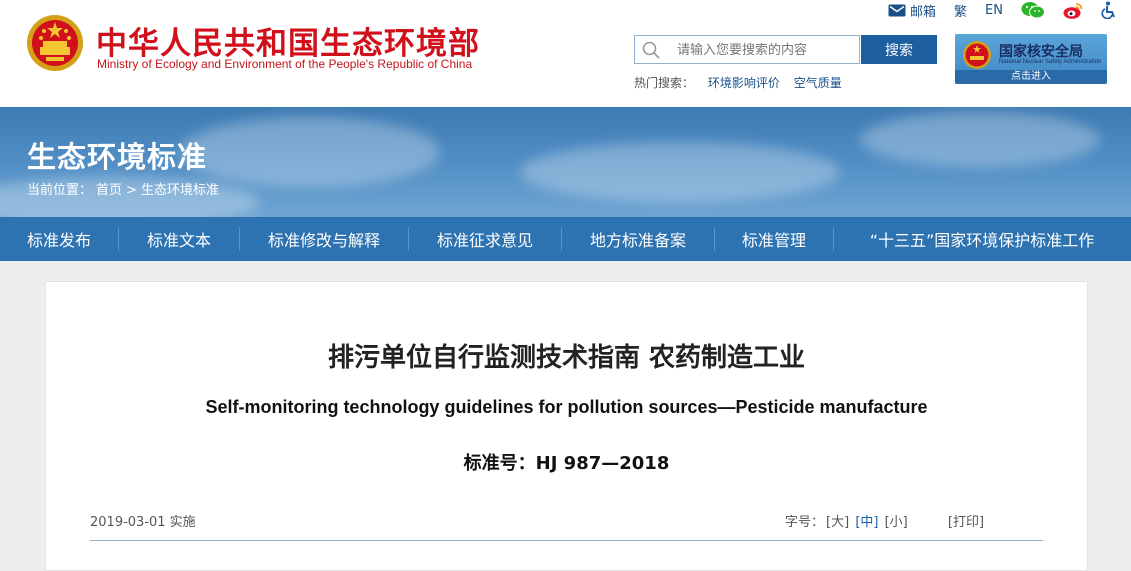 The image size is (1131, 571). Describe the element at coordinates (774, 239) in the screenshot. I see `nav-item-standard-management: 标准管理` at that location.